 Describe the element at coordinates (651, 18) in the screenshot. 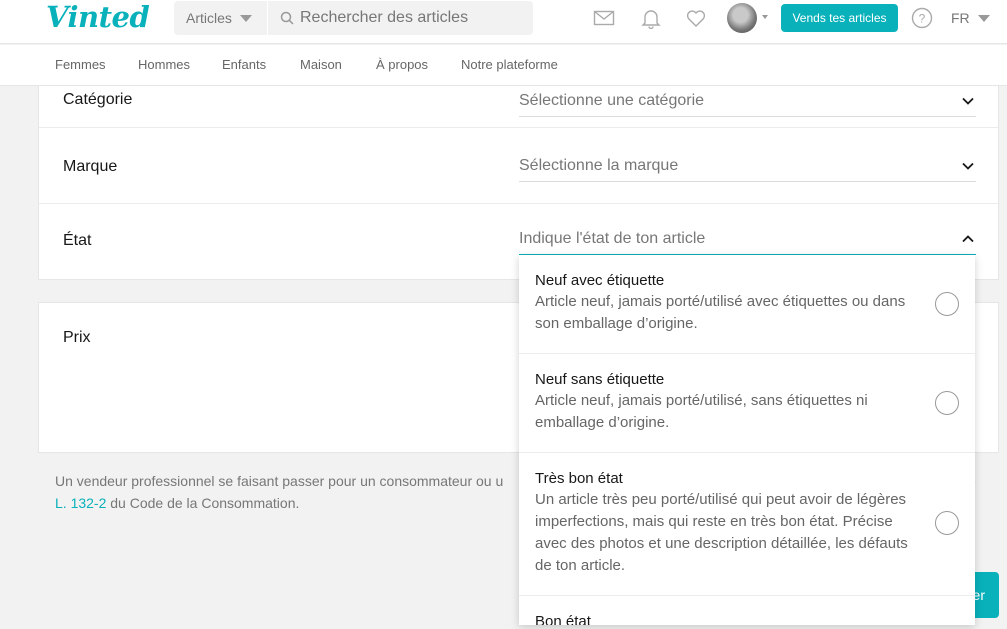

I see `bell-icon` at that location.